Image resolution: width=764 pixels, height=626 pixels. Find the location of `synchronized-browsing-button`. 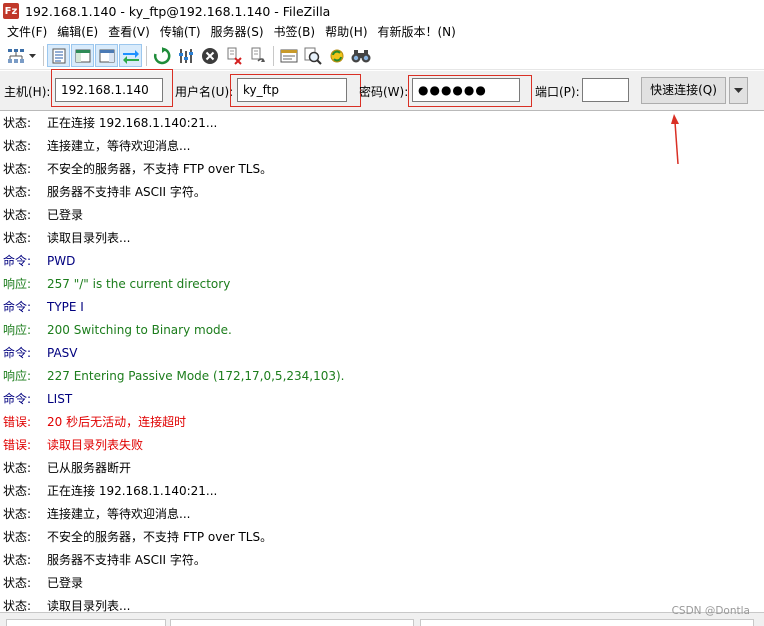

synchronized-browsing-button is located at coordinates (336, 55).